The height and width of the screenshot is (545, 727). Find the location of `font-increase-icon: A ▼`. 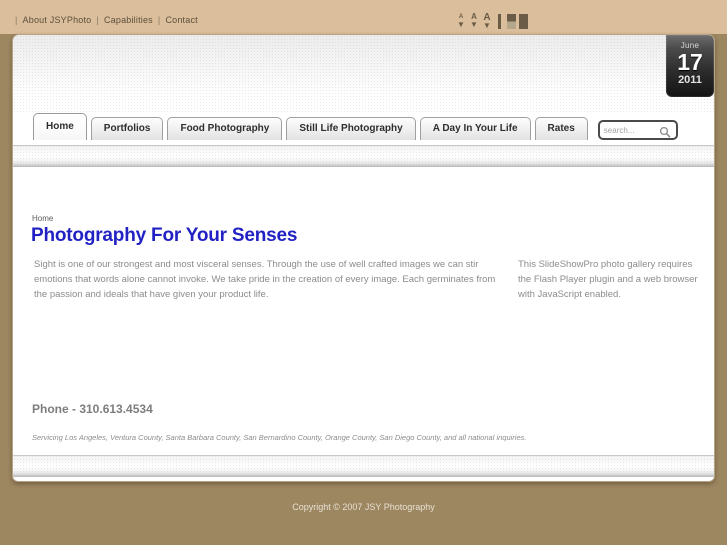

font-increase-icon: A ▼ is located at coordinates (487, 21).